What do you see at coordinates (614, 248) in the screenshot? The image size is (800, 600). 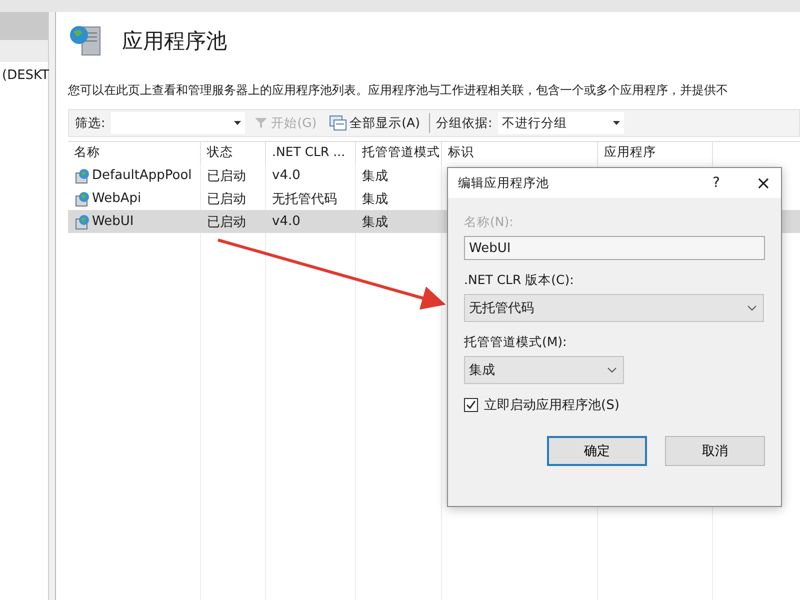 I see `name-field: WebUI` at bounding box center [614, 248].